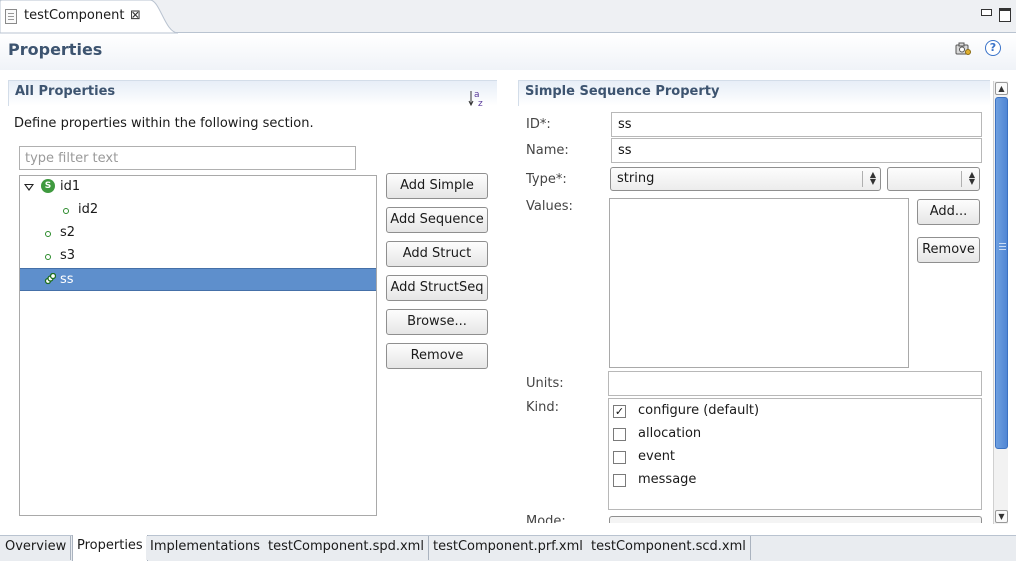 The image size is (1016, 561). I want to click on editor-tab-testcomponent: testComponent ⊠, so click(89, 17).